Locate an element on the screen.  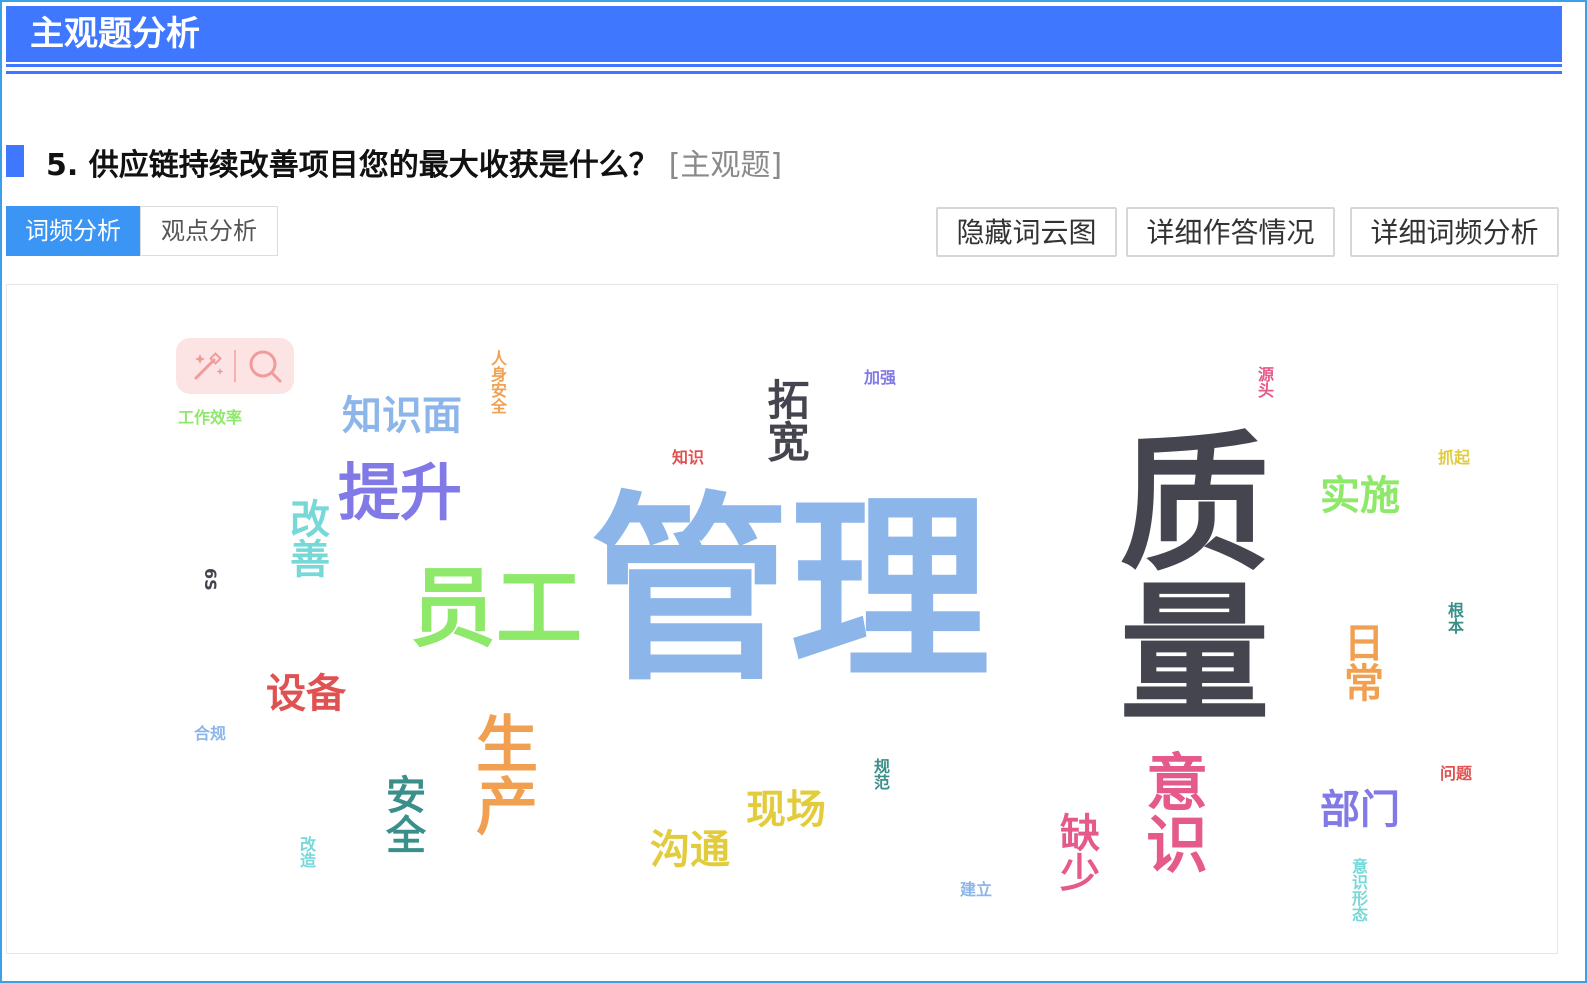
word-guanli: 管理 is located at coordinates (790, 591).